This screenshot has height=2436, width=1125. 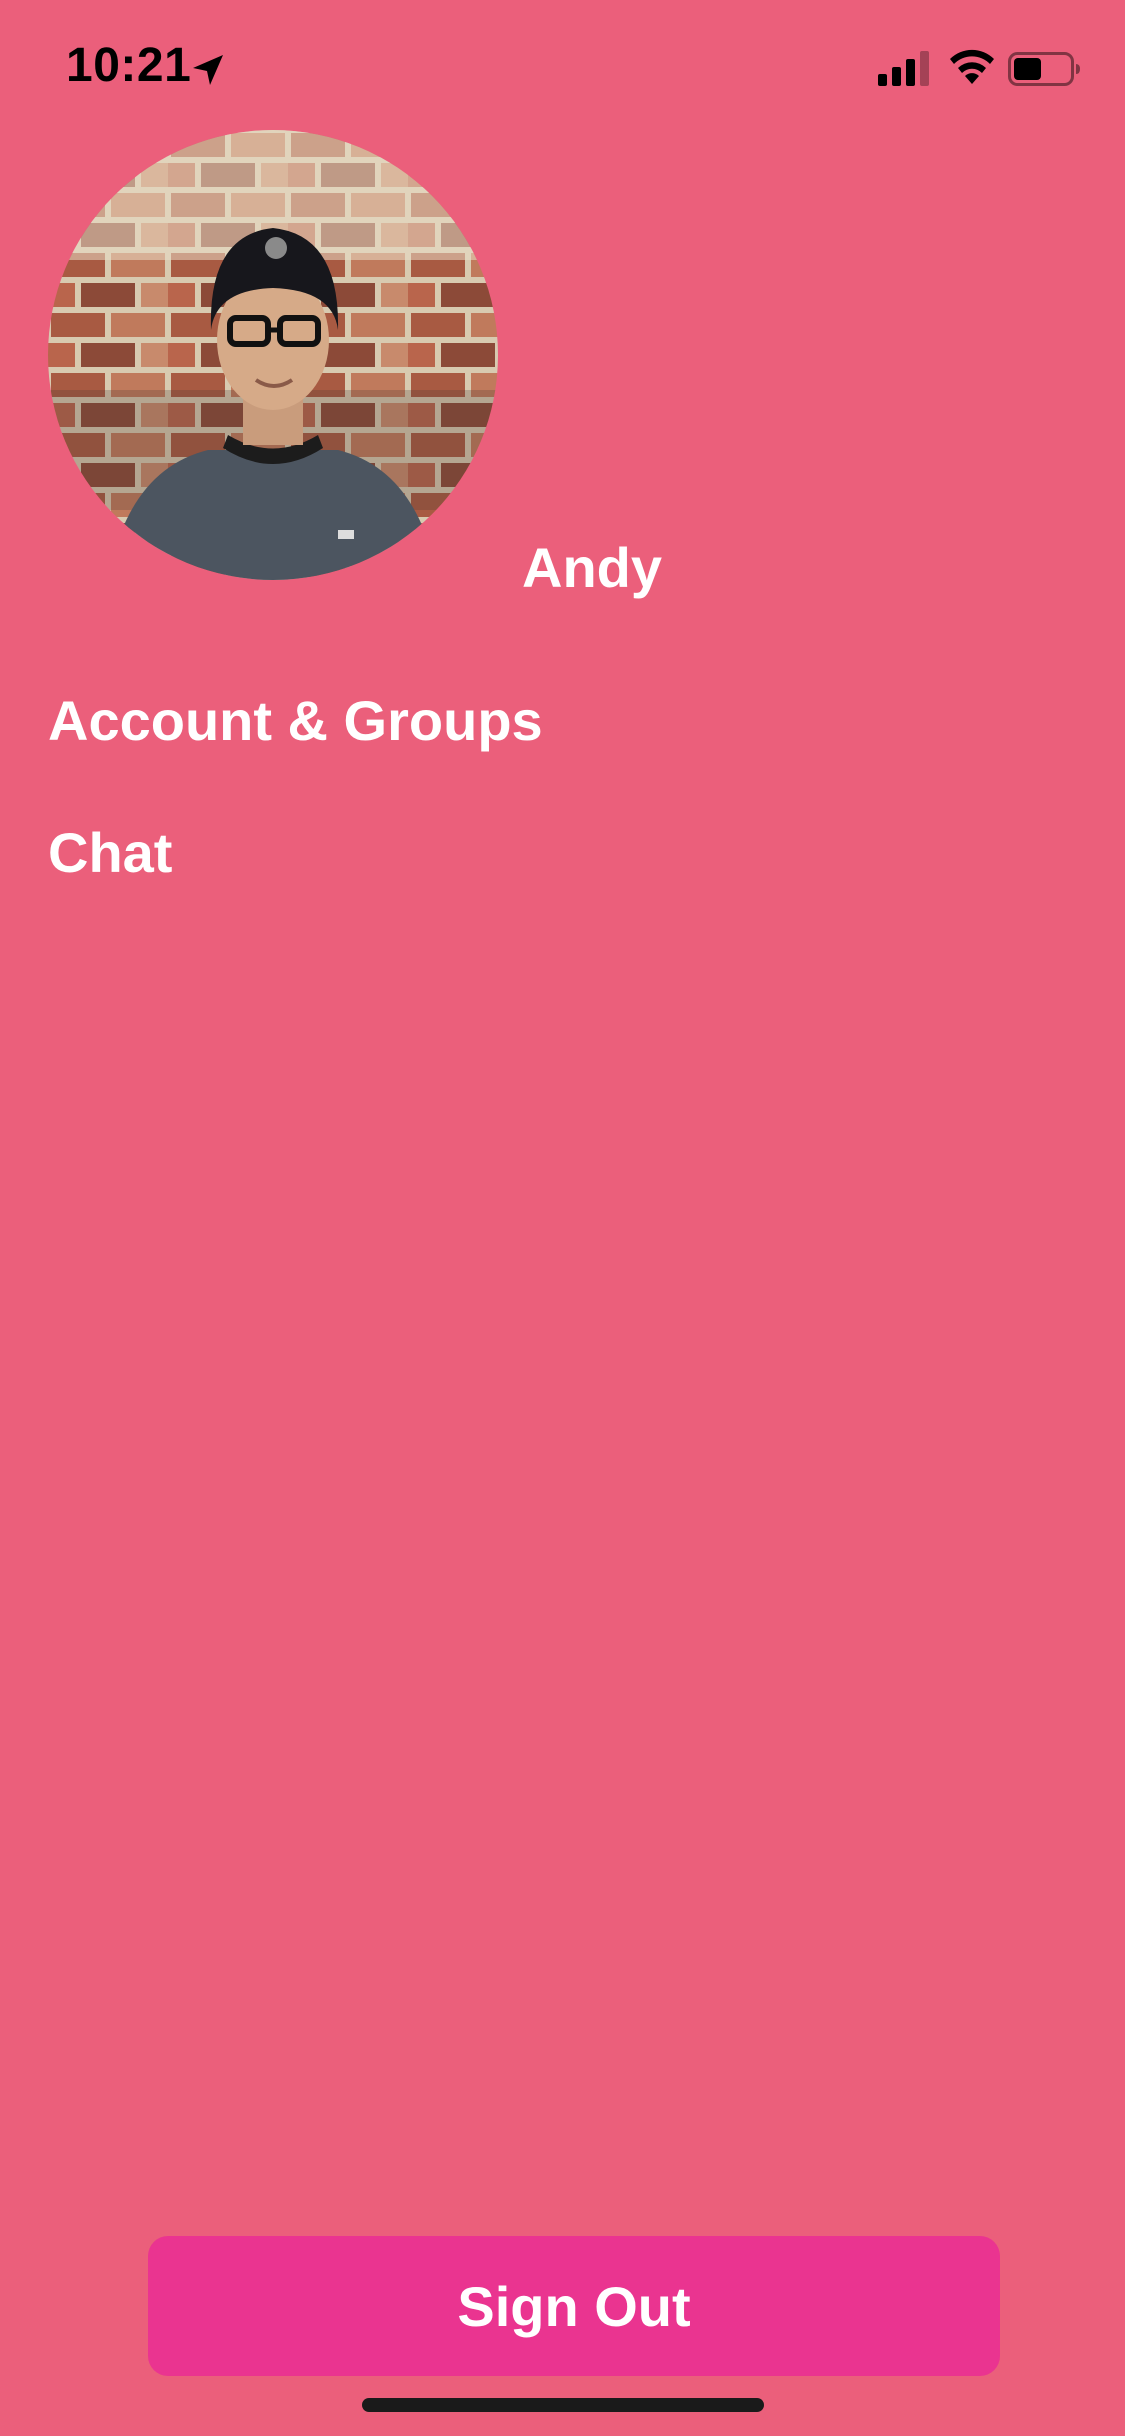 I want to click on status-time: 10:21, so click(x=129, y=65).